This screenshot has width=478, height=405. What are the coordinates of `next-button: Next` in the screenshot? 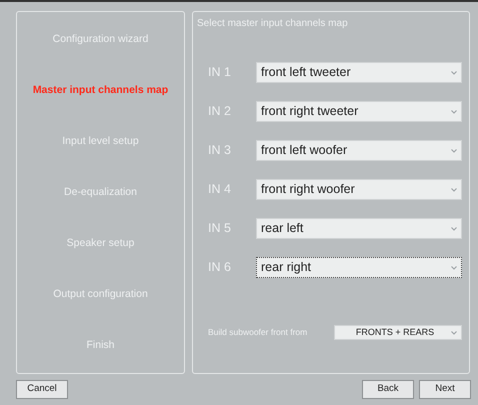 It's located at (445, 389).